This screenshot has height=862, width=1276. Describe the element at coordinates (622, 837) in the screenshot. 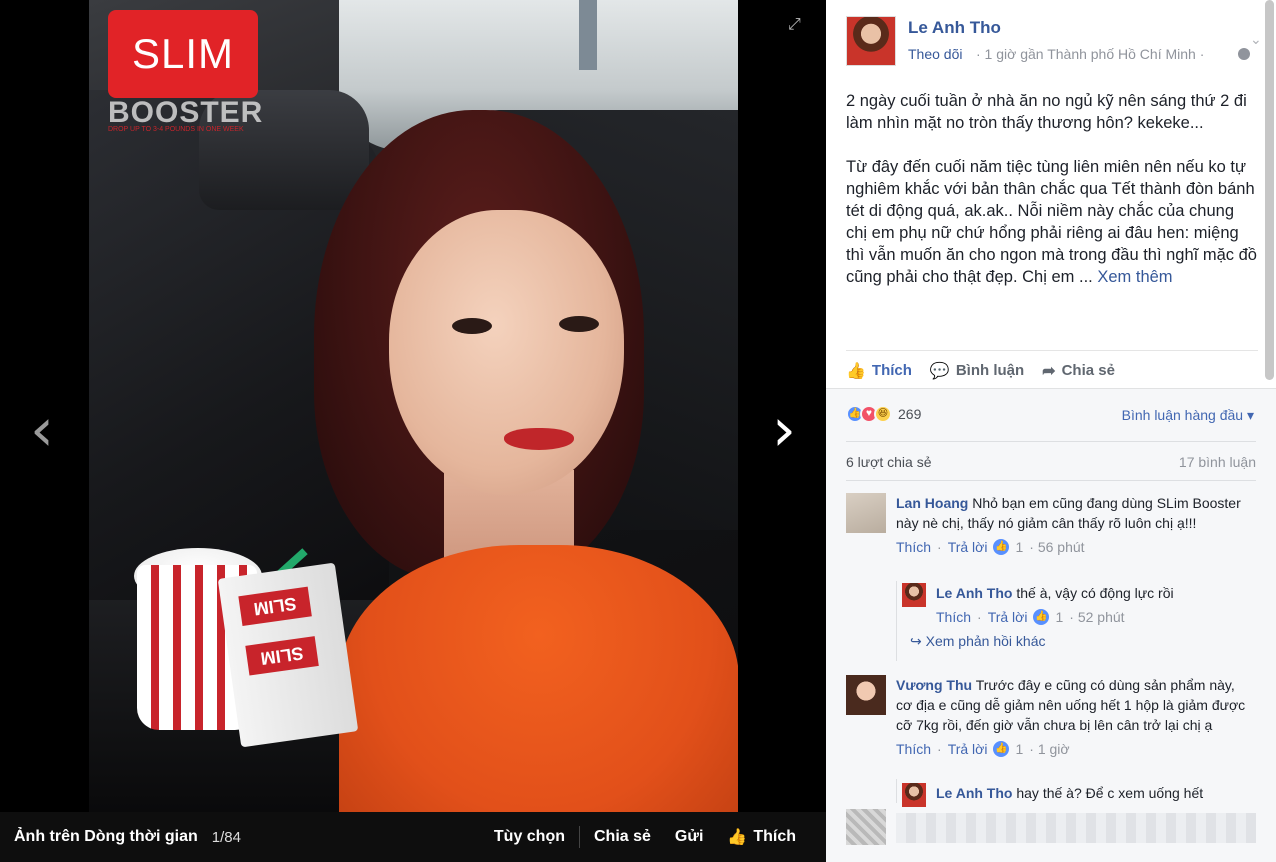

I see `share-button: Chia sẻ` at that location.